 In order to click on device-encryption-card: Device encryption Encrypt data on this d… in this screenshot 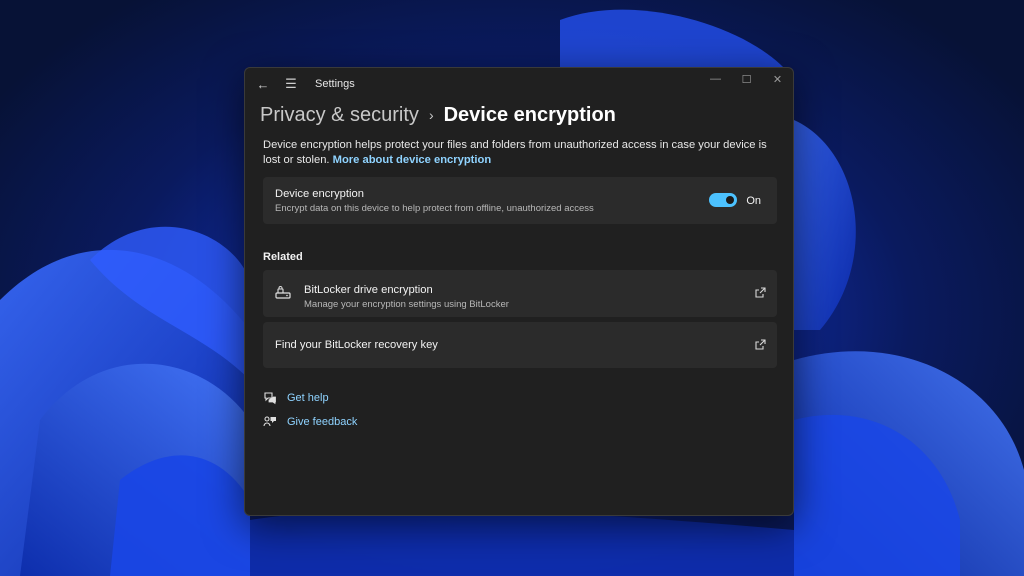, I will do `click(520, 200)`.